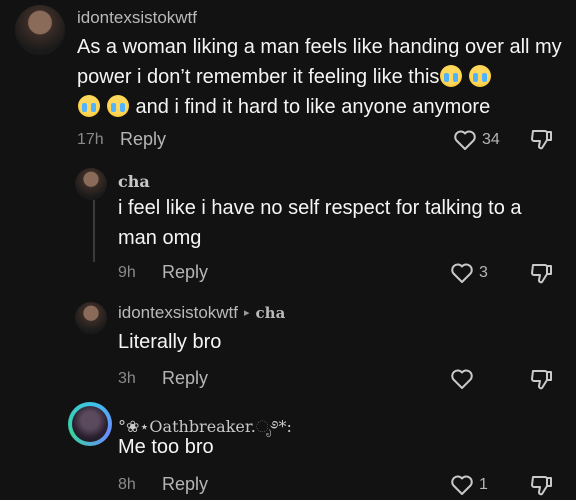  Describe the element at coordinates (137, 18) in the screenshot. I see `comment-username: idontexsistokwtf` at that location.